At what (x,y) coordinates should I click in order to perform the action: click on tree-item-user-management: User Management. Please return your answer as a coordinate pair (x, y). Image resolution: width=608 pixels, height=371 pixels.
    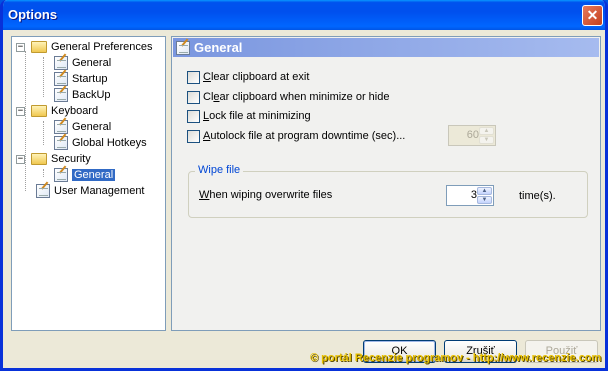
    Looking at the image, I should click on (90, 191).